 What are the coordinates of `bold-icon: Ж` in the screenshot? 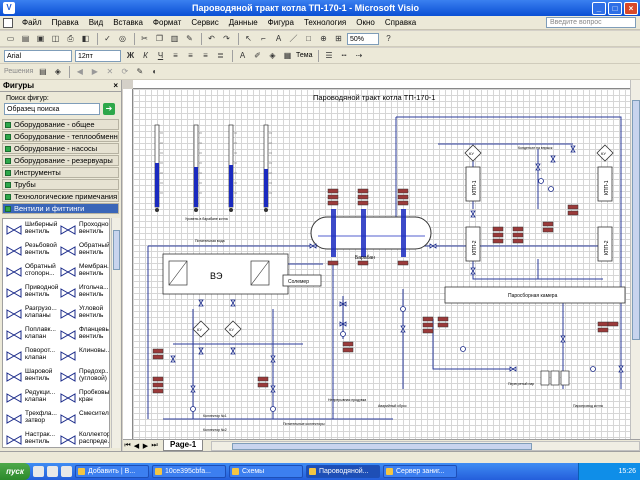 It's located at (130, 55).